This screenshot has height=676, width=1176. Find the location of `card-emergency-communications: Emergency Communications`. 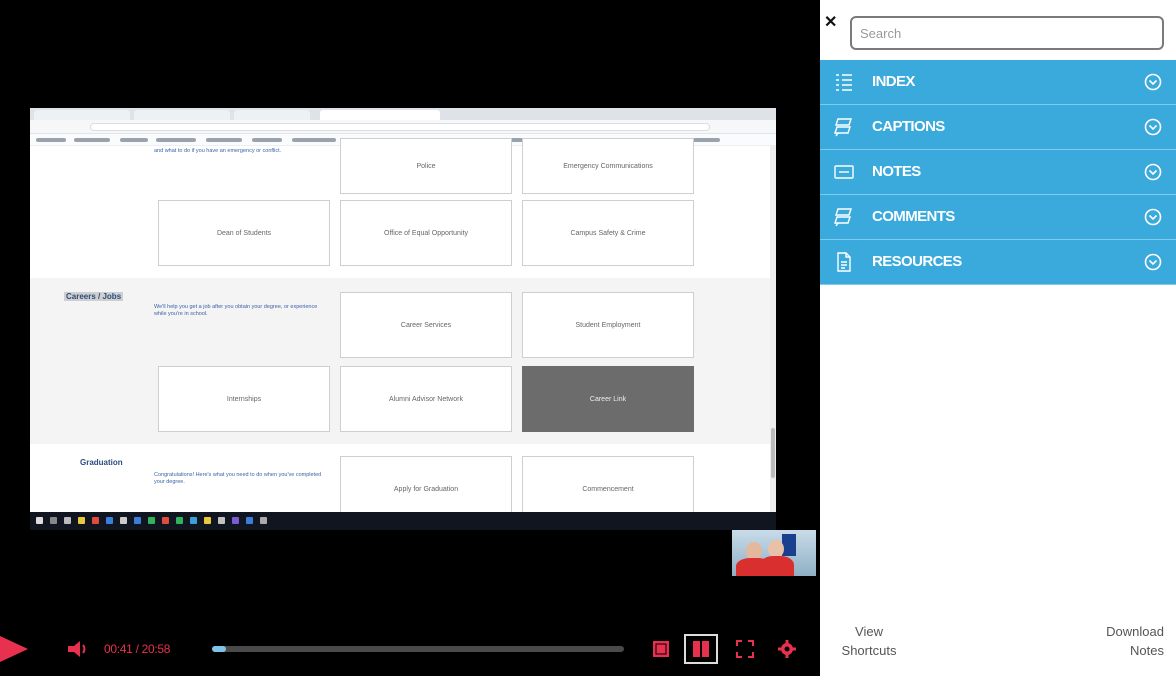

card-emergency-communications: Emergency Communications is located at coordinates (608, 166).